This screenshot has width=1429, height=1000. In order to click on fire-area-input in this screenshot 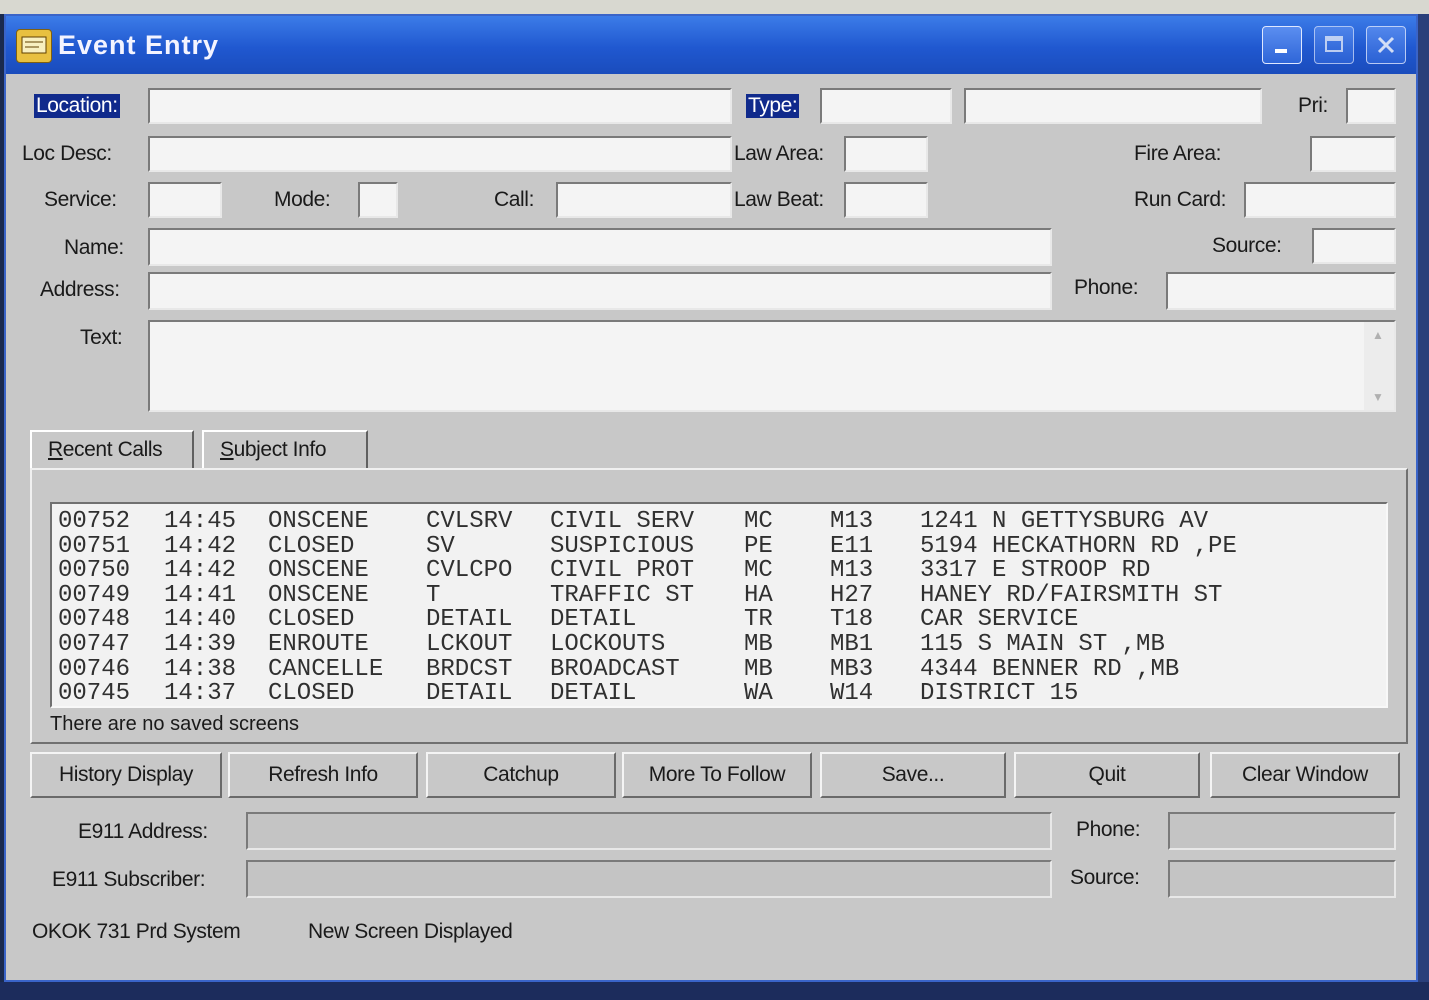, I will do `click(1353, 154)`.